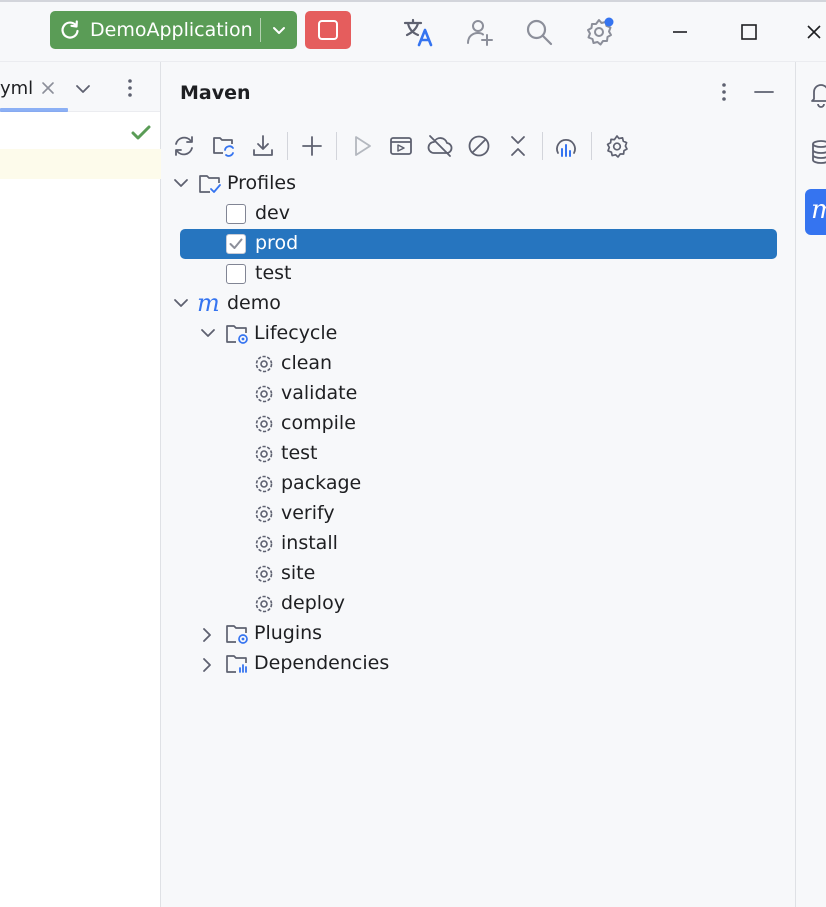 This screenshot has height=907, width=826. Describe the element at coordinates (309, 543) in the screenshot. I see `goal-label: install` at that location.